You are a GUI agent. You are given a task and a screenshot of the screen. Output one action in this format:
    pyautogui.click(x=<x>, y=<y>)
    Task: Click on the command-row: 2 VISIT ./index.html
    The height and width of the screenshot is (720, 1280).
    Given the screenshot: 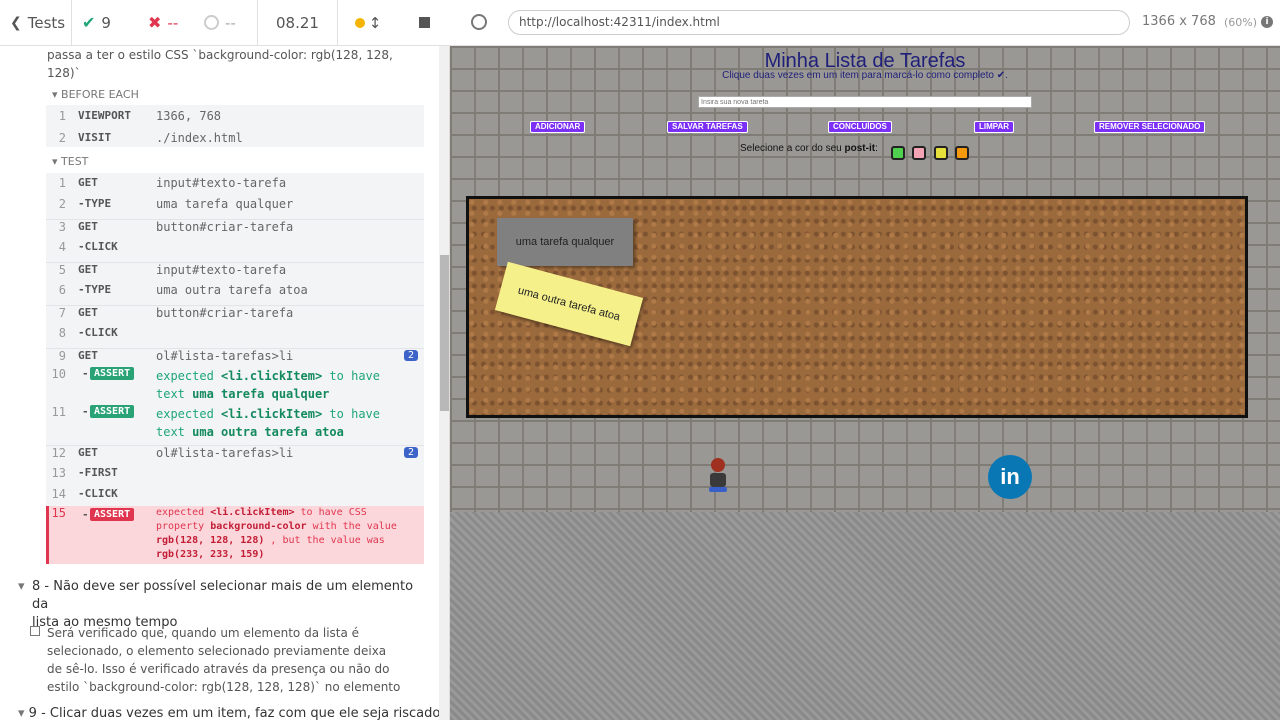 What is the action you would take?
    pyautogui.click(x=235, y=140)
    